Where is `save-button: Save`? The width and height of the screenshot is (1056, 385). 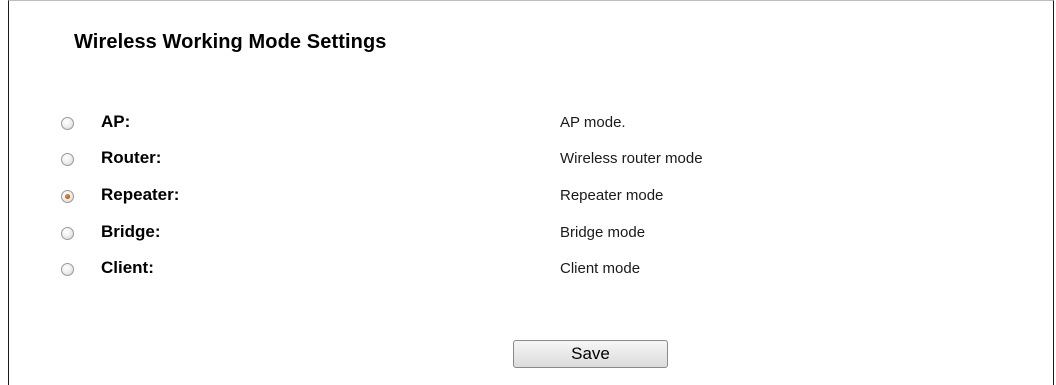
save-button: Save is located at coordinates (590, 354).